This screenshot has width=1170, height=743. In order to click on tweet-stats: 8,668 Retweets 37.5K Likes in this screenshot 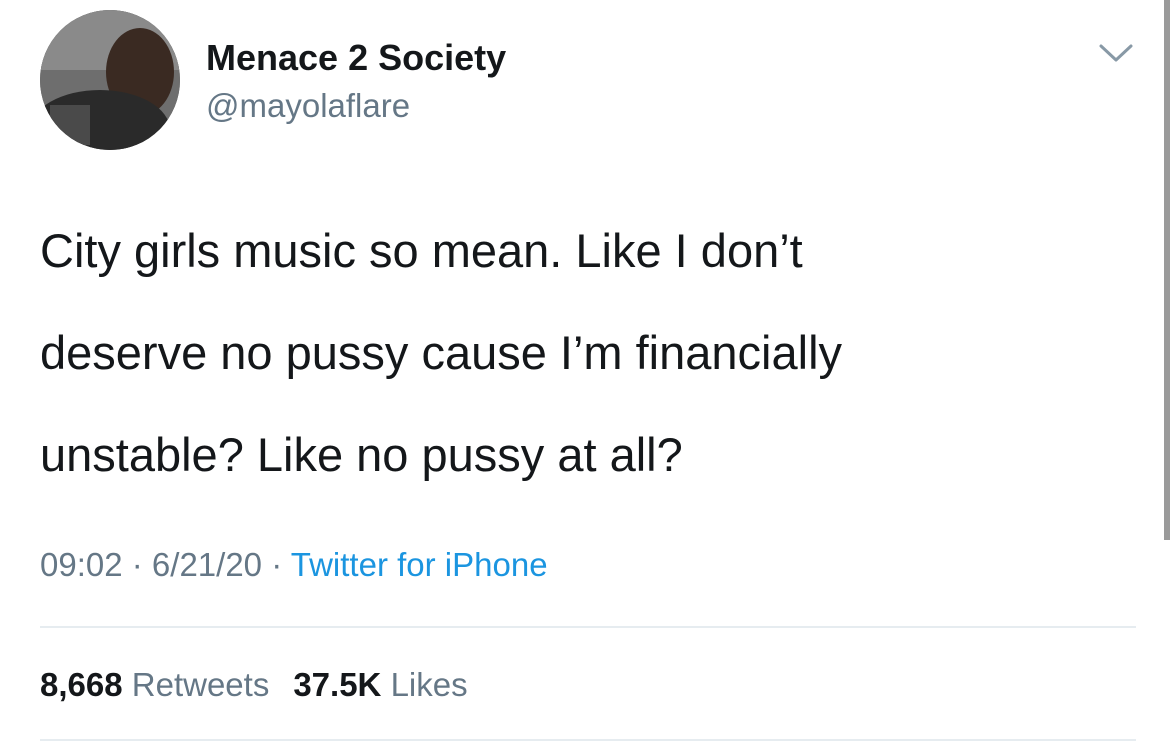, I will do `click(266, 685)`.